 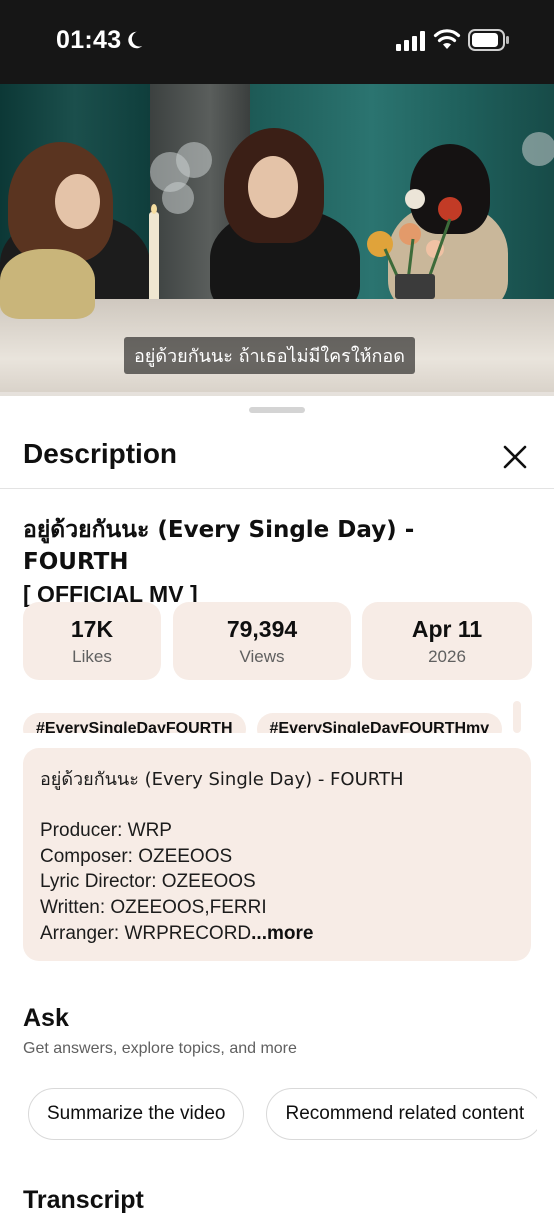 What do you see at coordinates (92, 629) in the screenshot?
I see `likes-value: 17K` at bounding box center [92, 629].